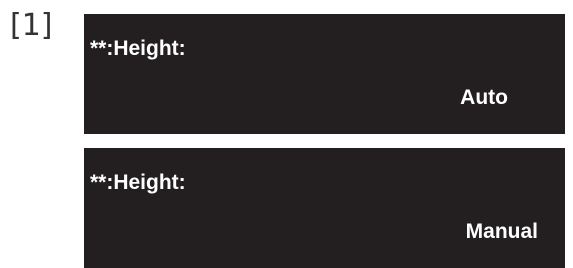 The height and width of the screenshot is (268, 573). I want to click on step-number-label: [1], so click(31, 25).